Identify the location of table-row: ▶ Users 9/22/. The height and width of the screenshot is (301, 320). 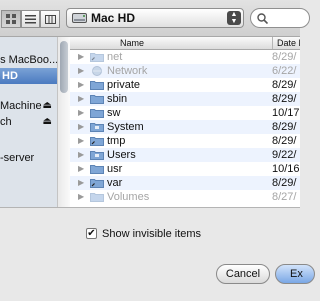
(185, 155).